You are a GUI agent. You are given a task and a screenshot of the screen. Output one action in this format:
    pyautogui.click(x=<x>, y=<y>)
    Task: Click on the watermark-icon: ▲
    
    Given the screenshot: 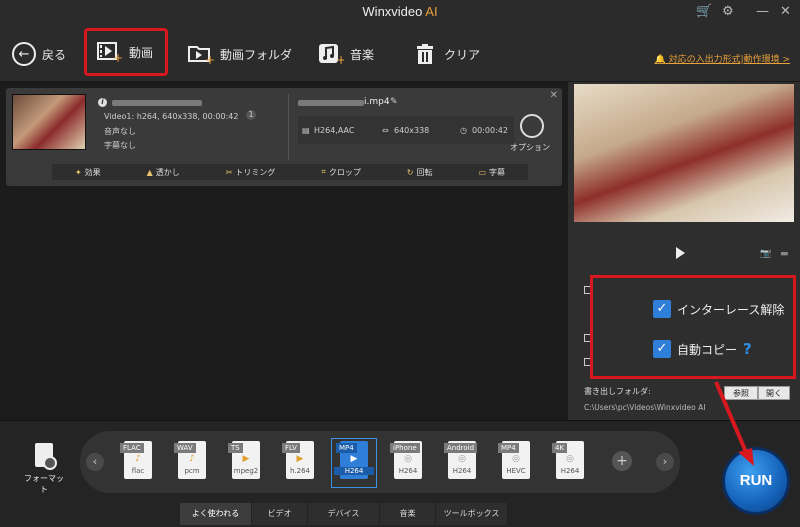 What is the action you would take?
    pyautogui.click(x=149, y=172)
    